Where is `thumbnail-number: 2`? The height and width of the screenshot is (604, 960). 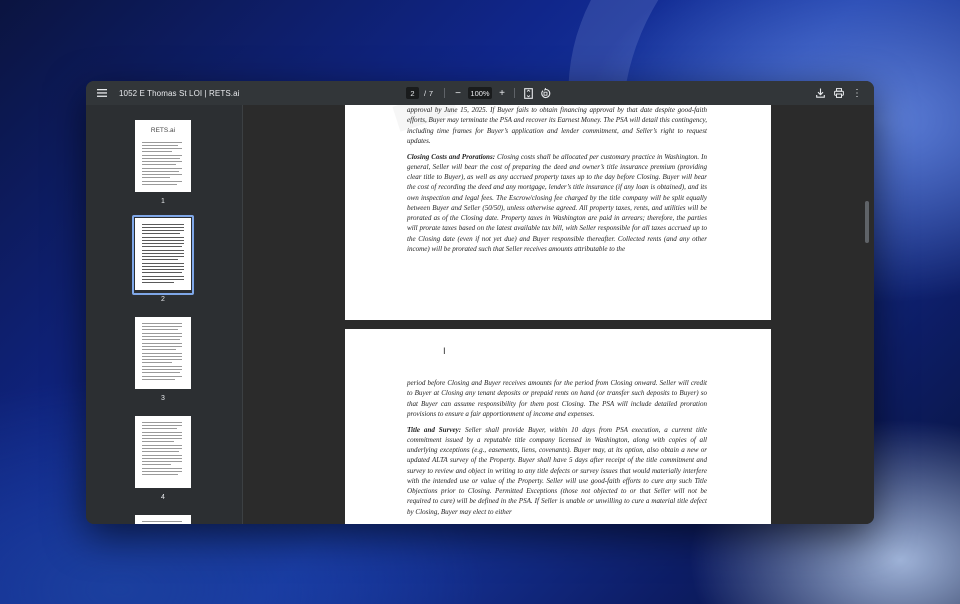
thumbnail-number: 2 is located at coordinates (163, 299).